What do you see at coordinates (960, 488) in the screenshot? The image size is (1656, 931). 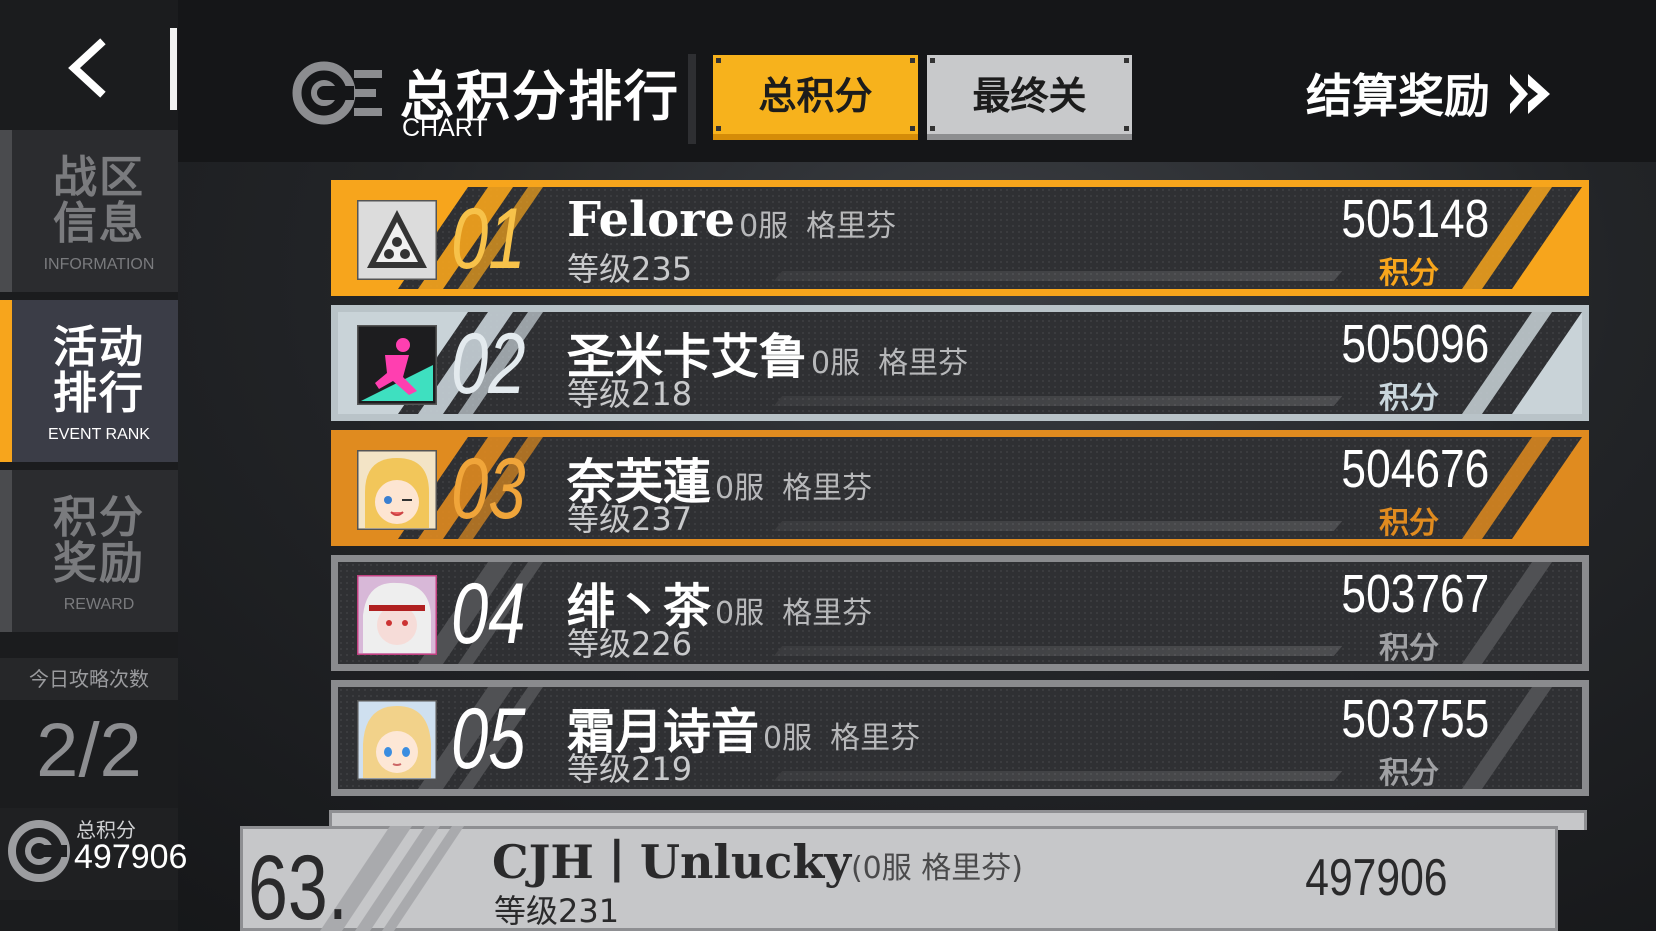 I see `ranking-row: 03 奈芙蓮 0服 格里芬 等级237 504676 积分` at bounding box center [960, 488].